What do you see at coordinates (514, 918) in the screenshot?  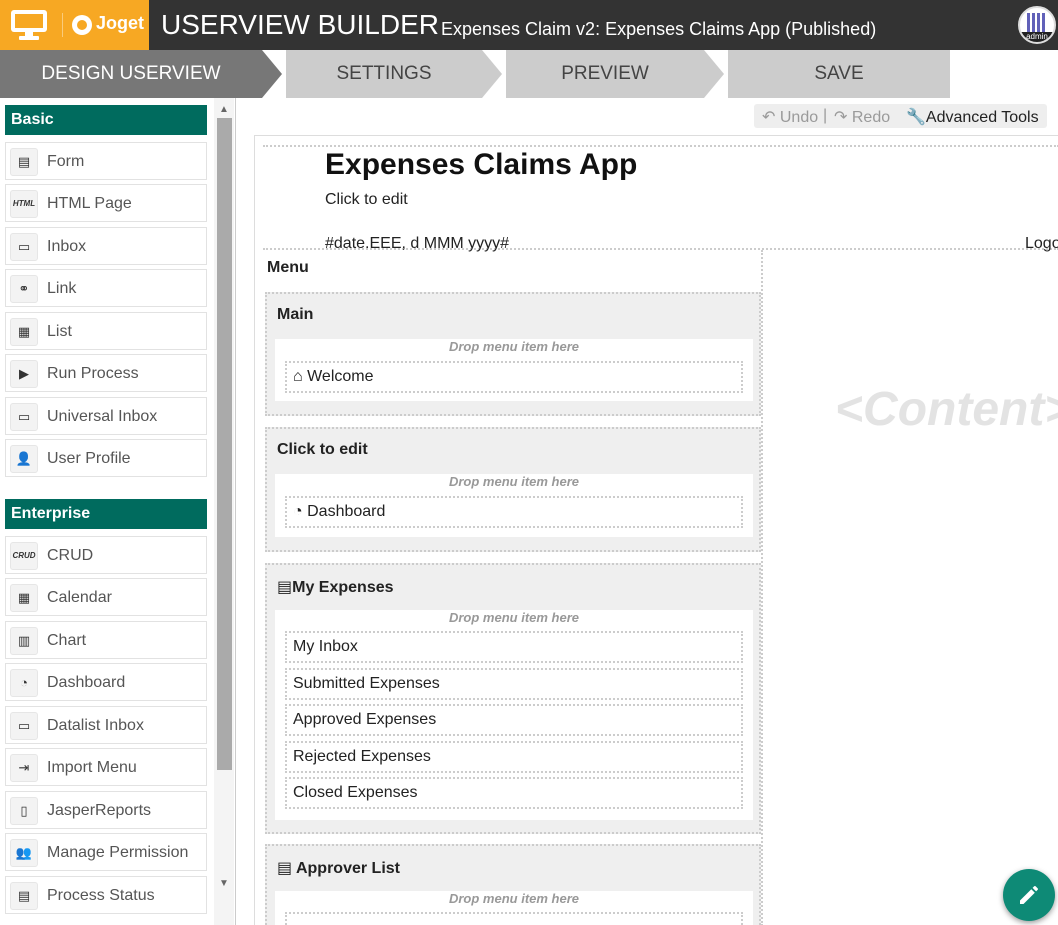 I see `menu-item-partial` at bounding box center [514, 918].